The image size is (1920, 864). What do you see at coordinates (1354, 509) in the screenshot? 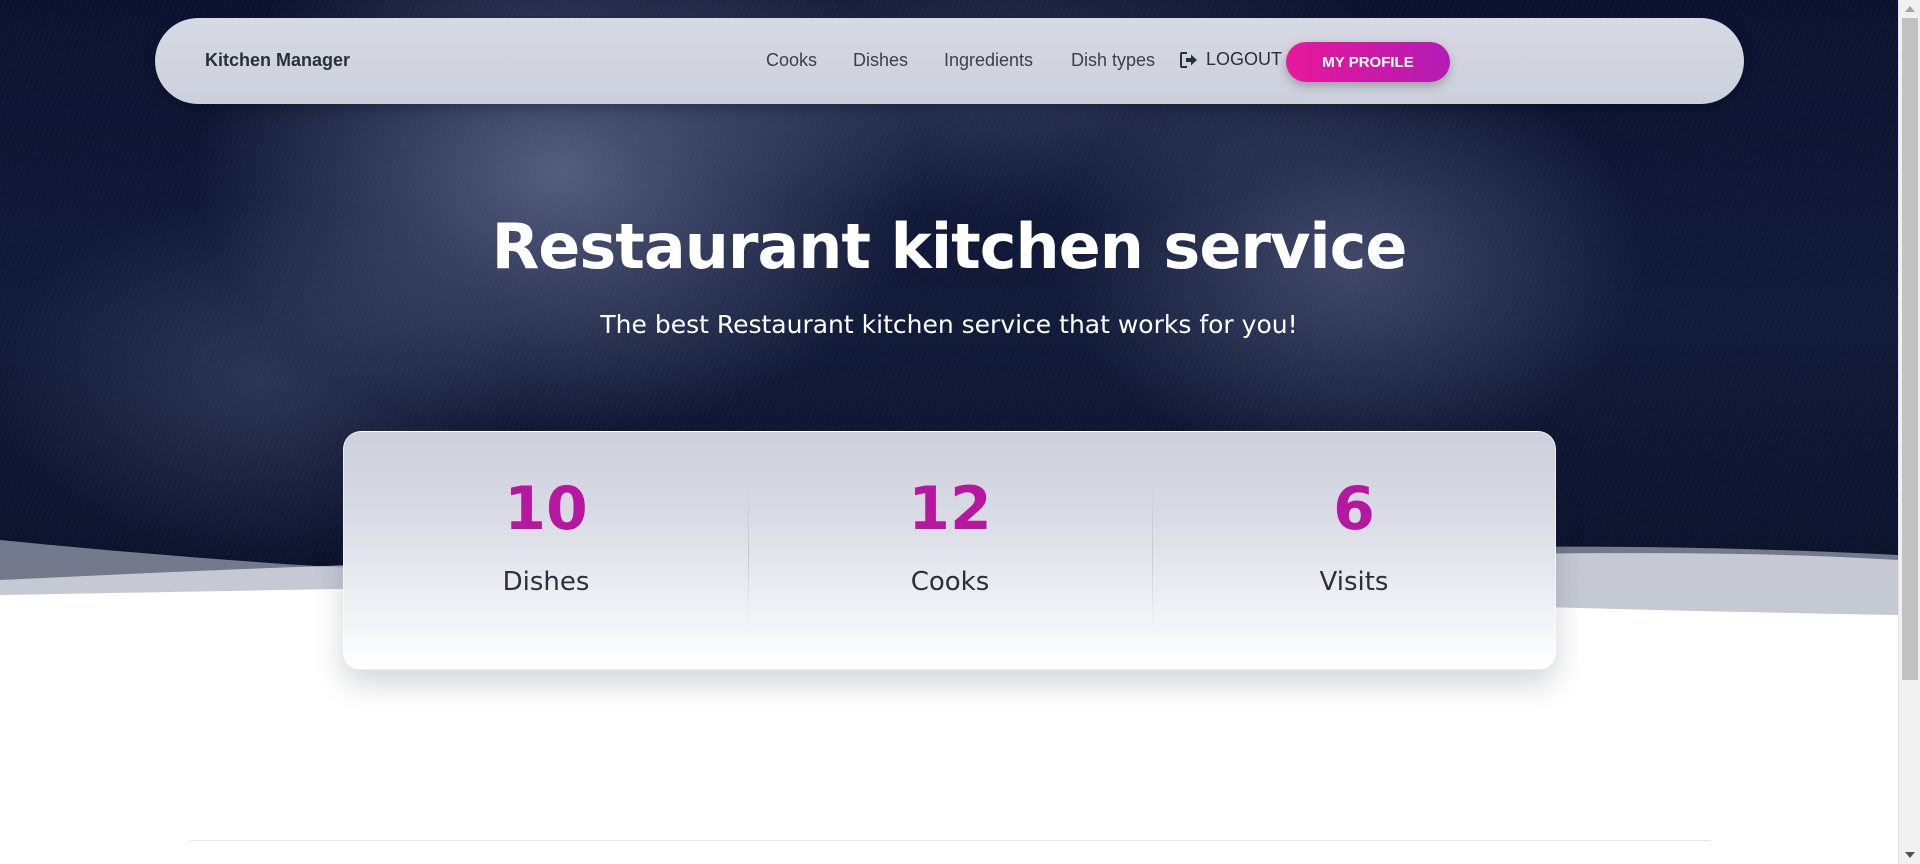
I see `stat-value: 6` at bounding box center [1354, 509].